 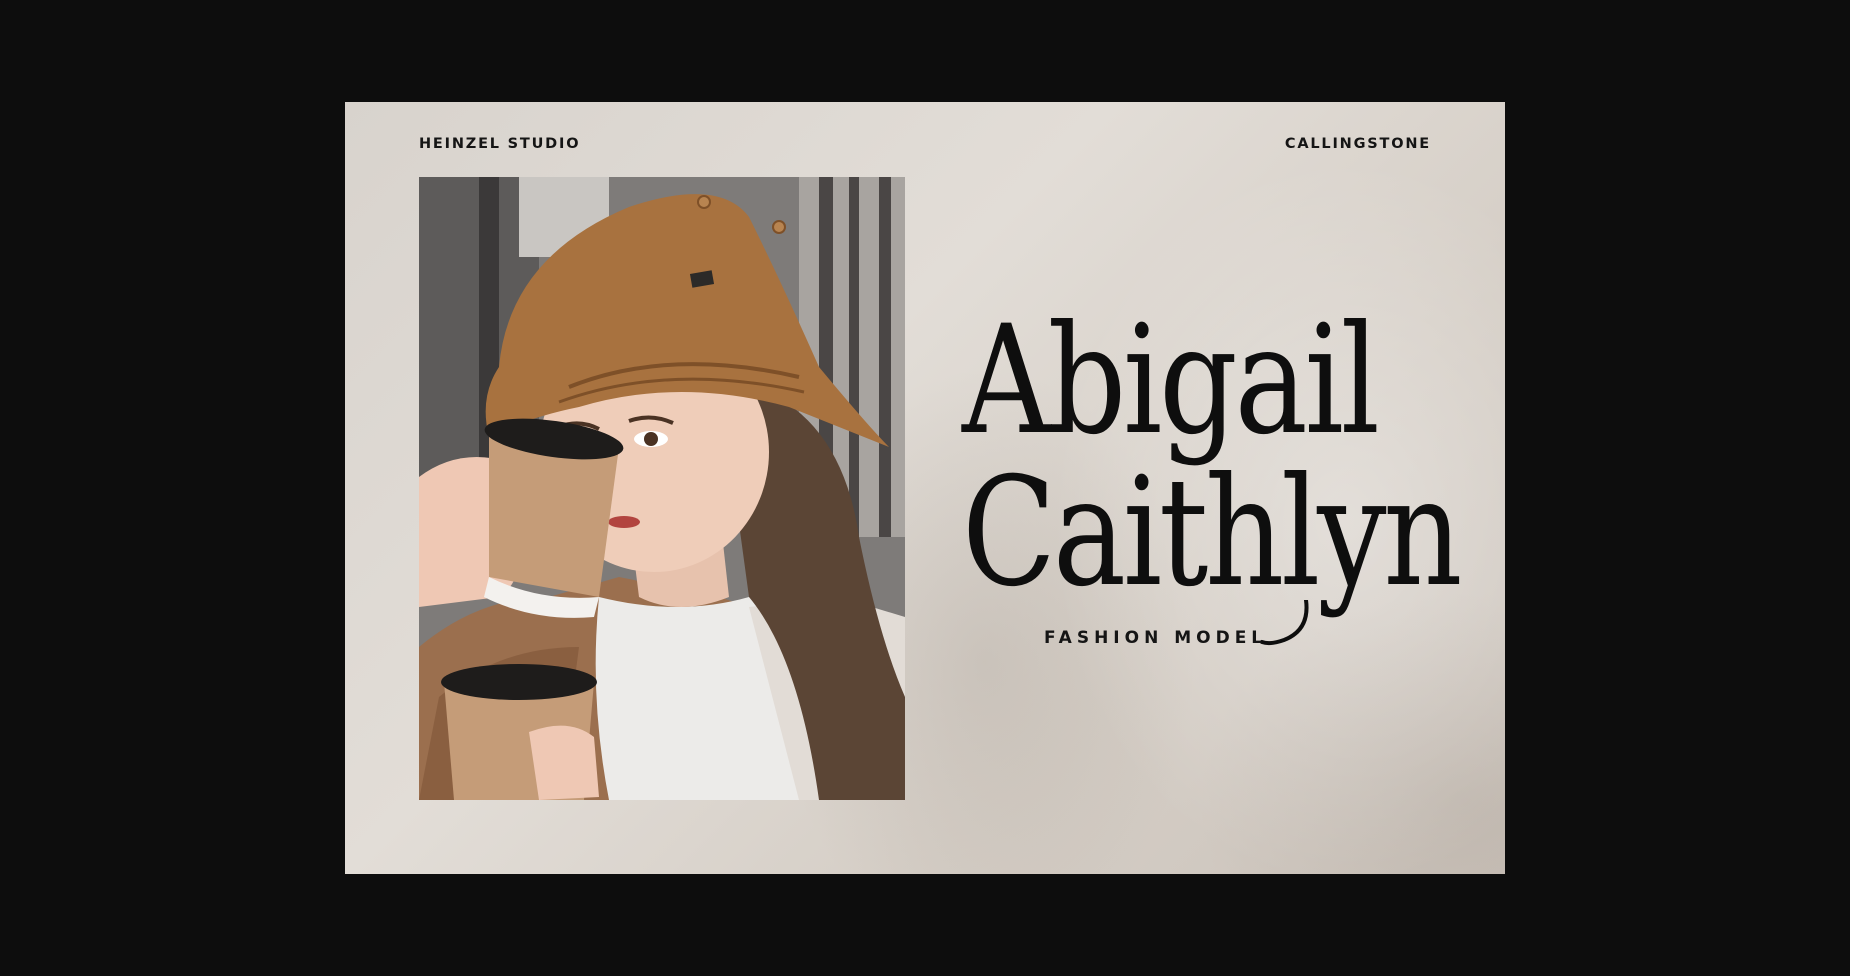 What do you see at coordinates (1212, 533) in the screenshot?
I see `model-last-name: Caithlyn` at bounding box center [1212, 533].